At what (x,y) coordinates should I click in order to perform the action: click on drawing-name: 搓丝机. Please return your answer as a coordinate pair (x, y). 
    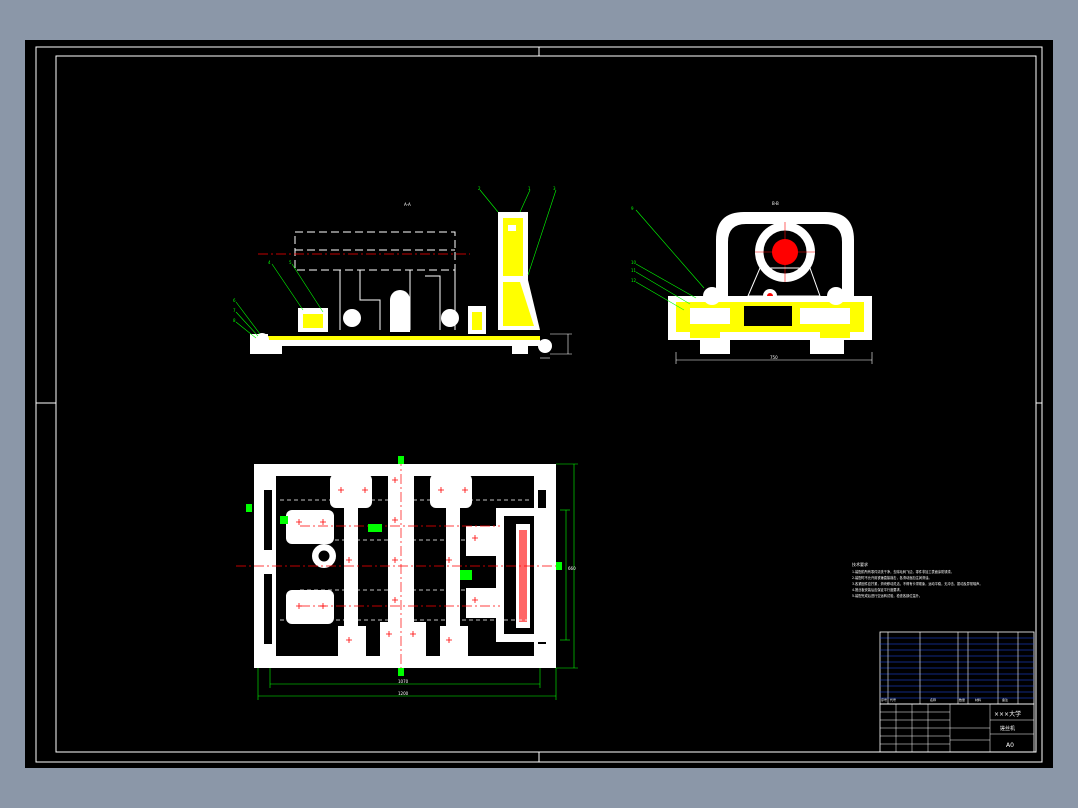
    Looking at the image, I should click on (1007, 728).